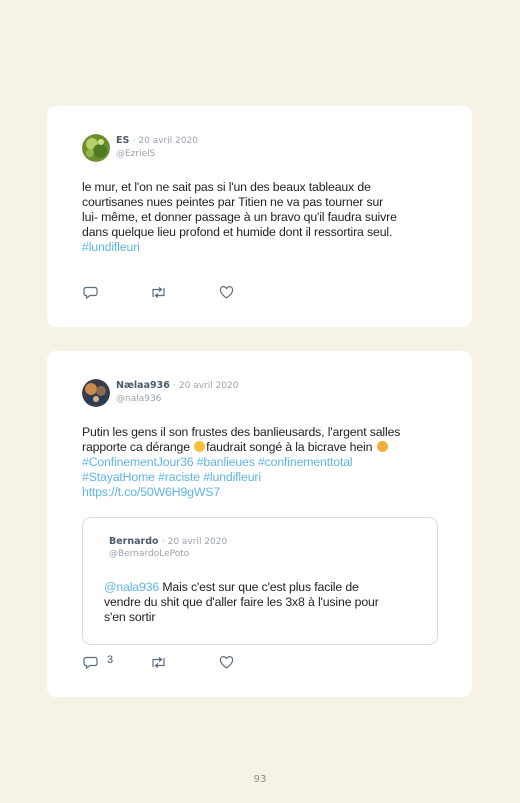 The image size is (520, 803). I want to click on author-name: Nælaa936 · 20 avril 2020, so click(177, 385).